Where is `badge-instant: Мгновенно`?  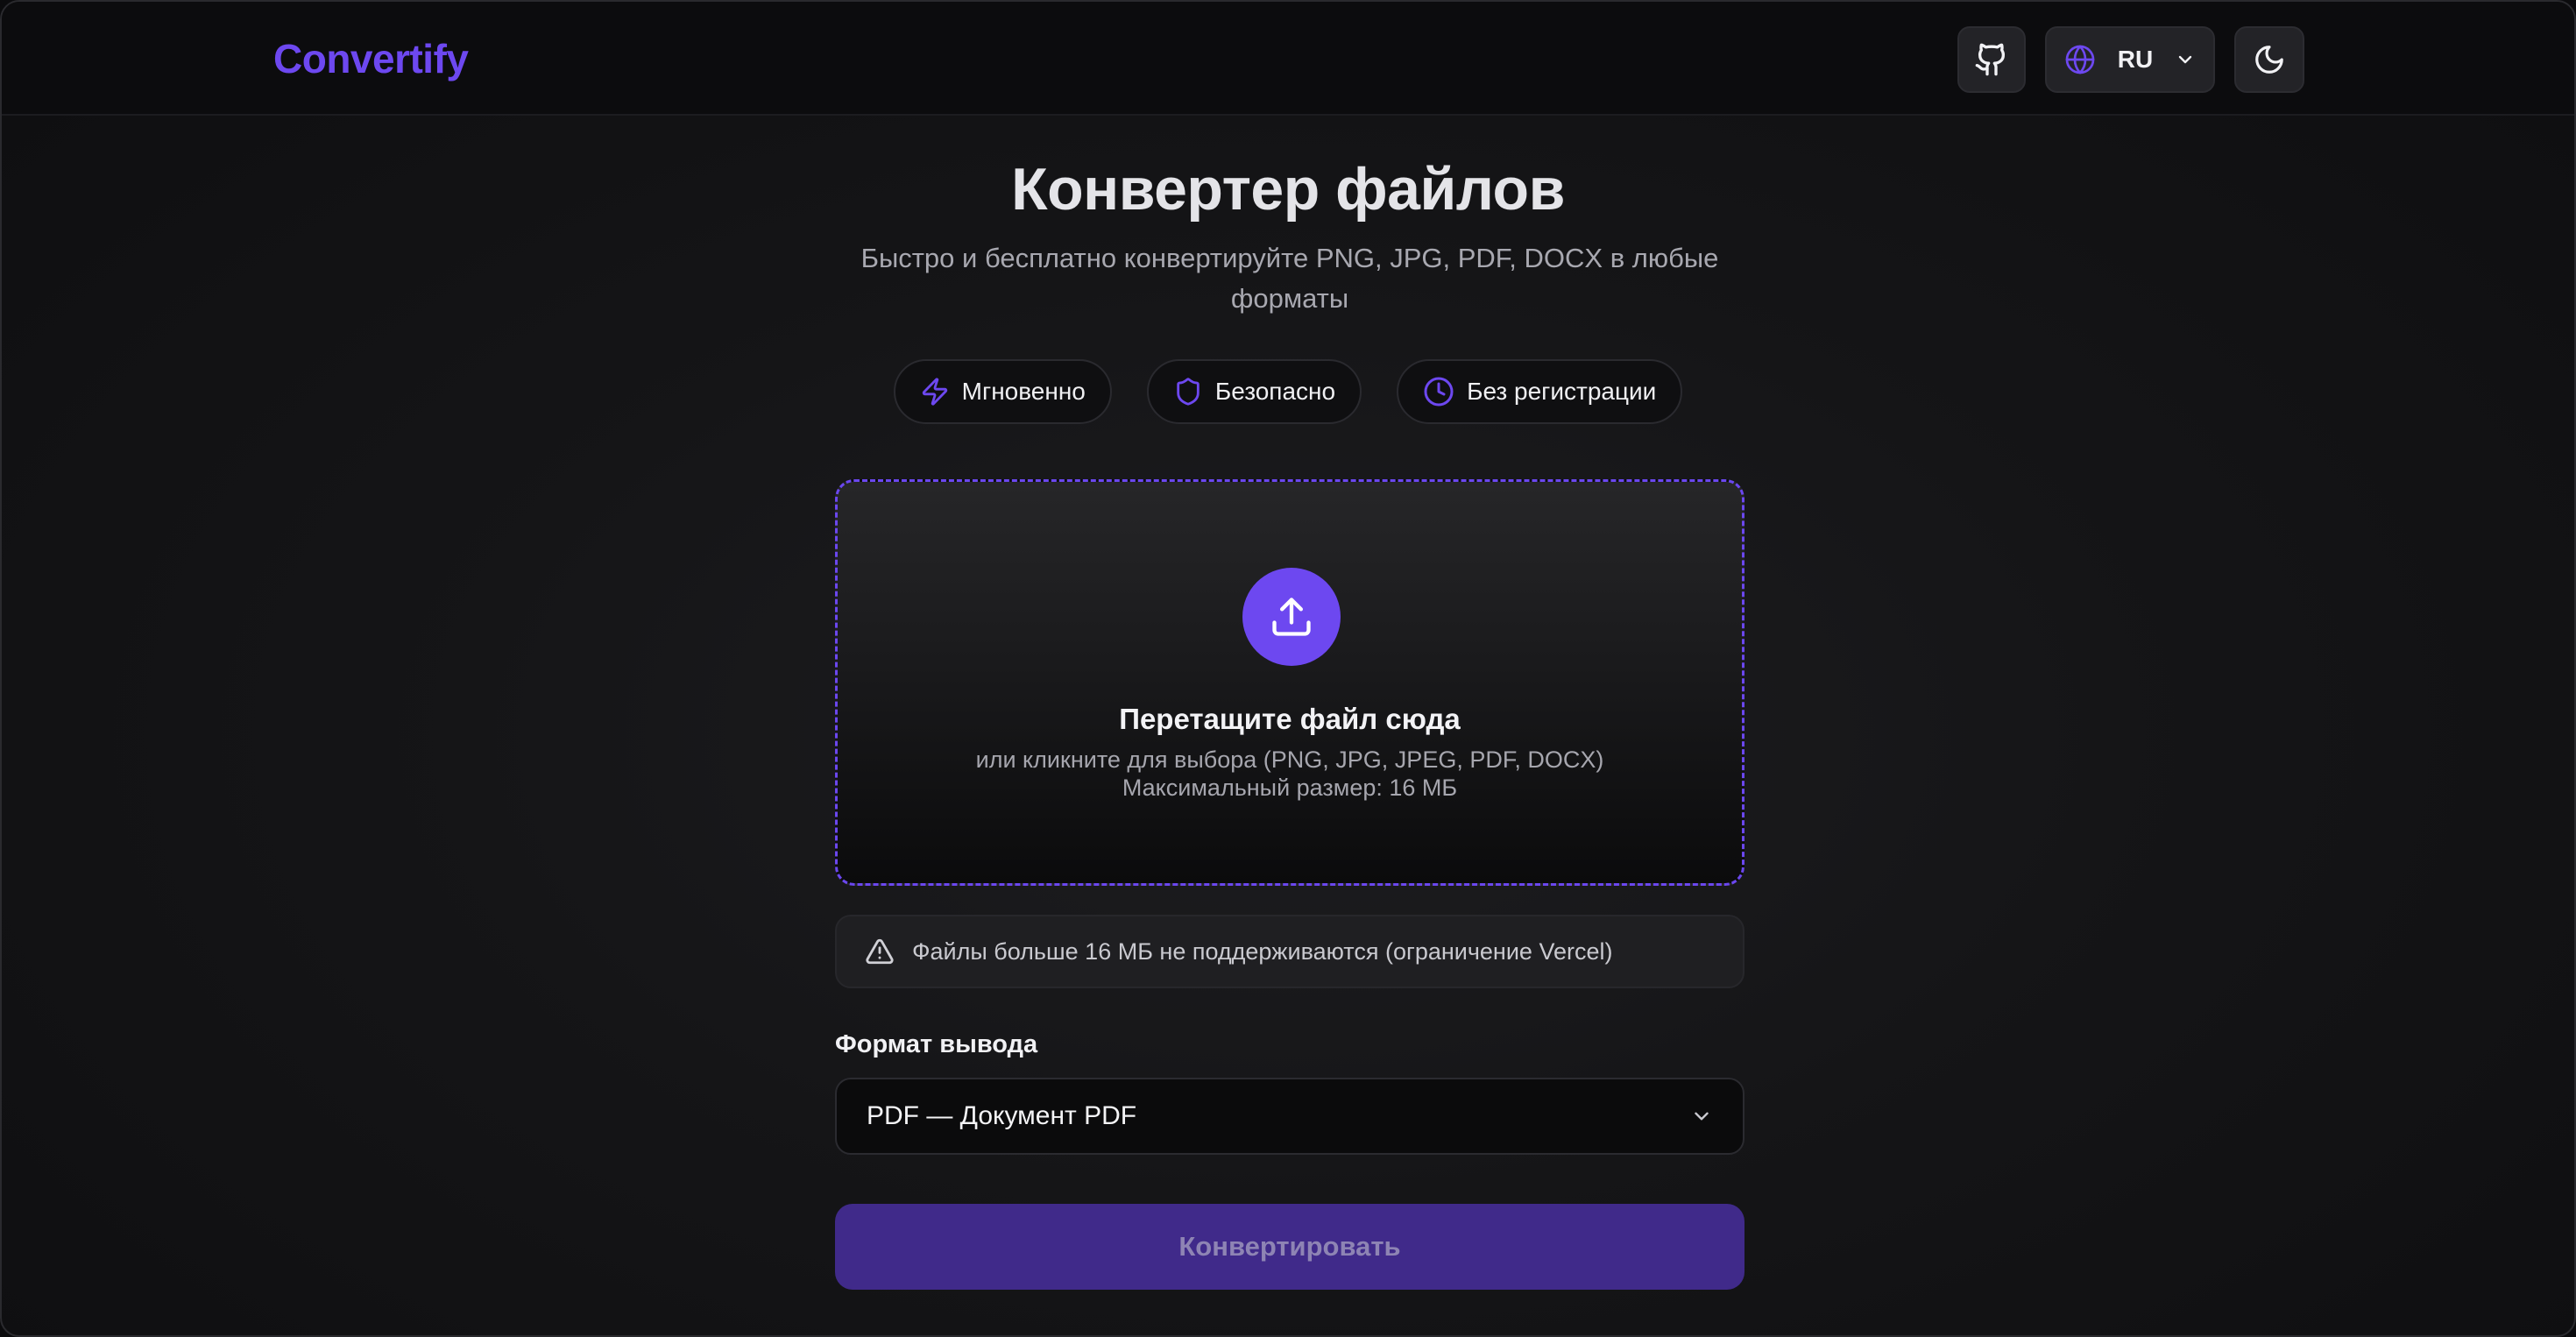
badge-instant: Мгновенно is located at coordinates (1002, 391).